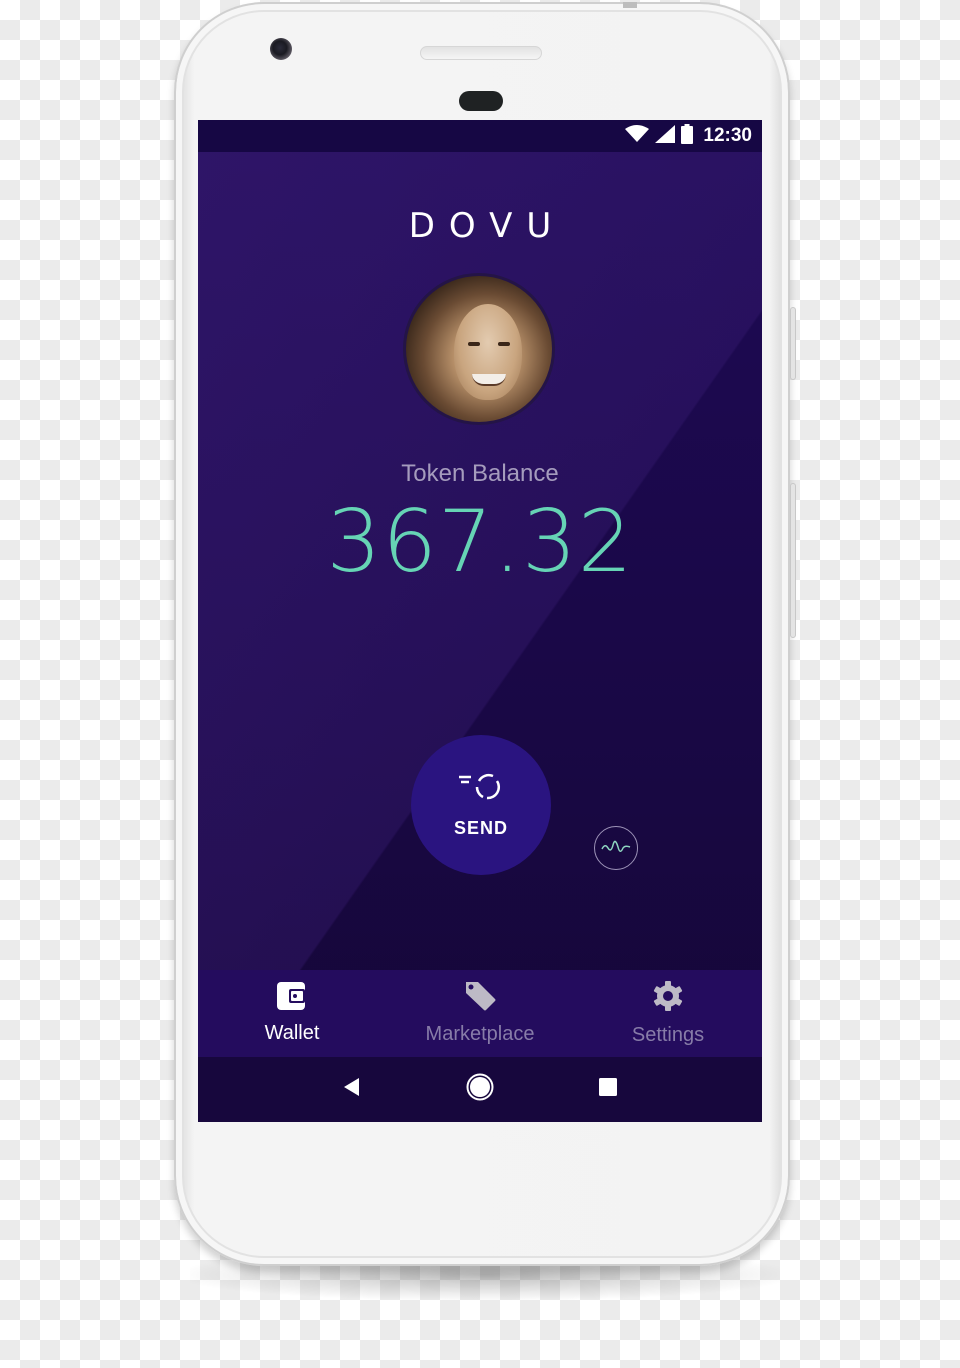 The image size is (960, 1368). Describe the element at coordinates (480, 542) in the screenshot. I see `token-balance-value: 367.32` at that location.